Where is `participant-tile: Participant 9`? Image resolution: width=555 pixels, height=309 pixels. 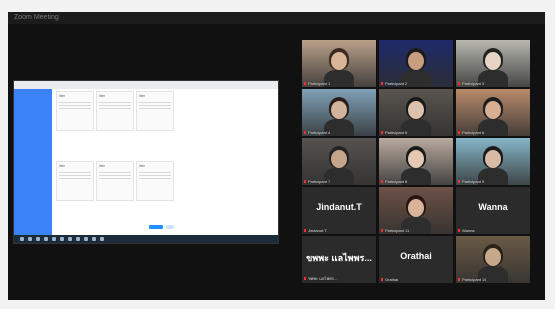 participant-tile: Participant 9 is located at coordinates (493, 161).